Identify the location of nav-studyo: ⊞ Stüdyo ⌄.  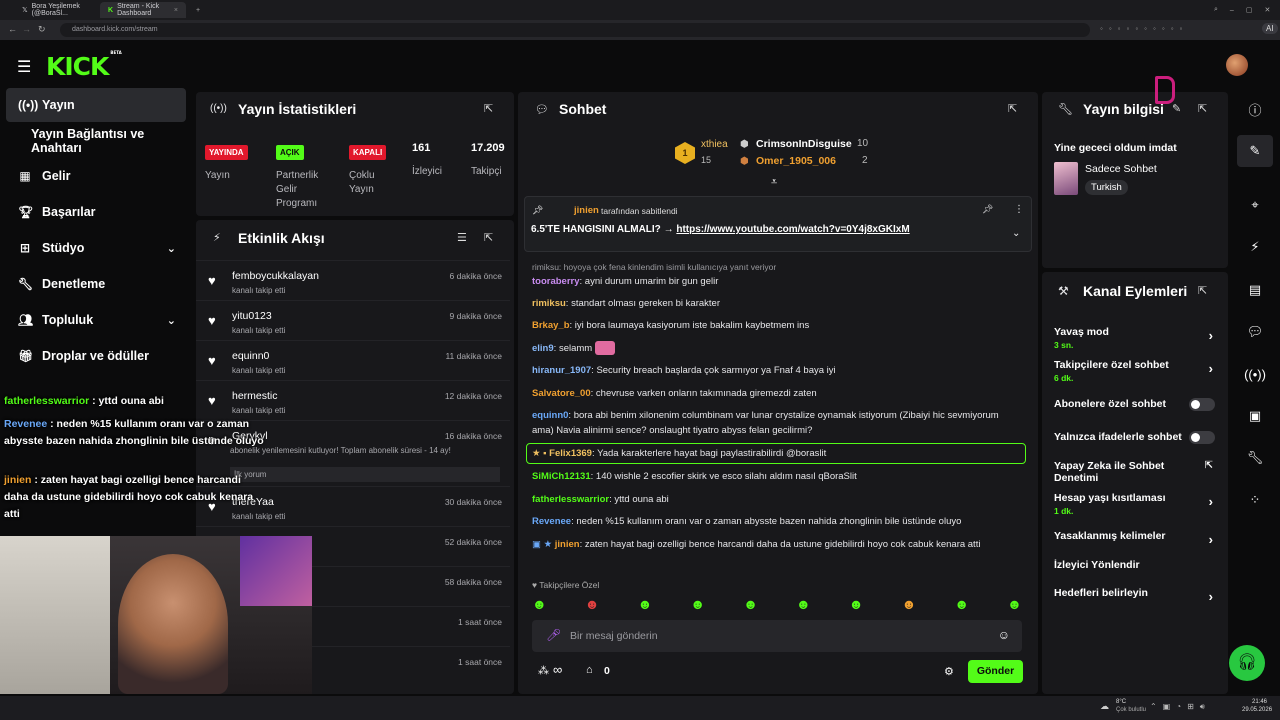
(96, 248).